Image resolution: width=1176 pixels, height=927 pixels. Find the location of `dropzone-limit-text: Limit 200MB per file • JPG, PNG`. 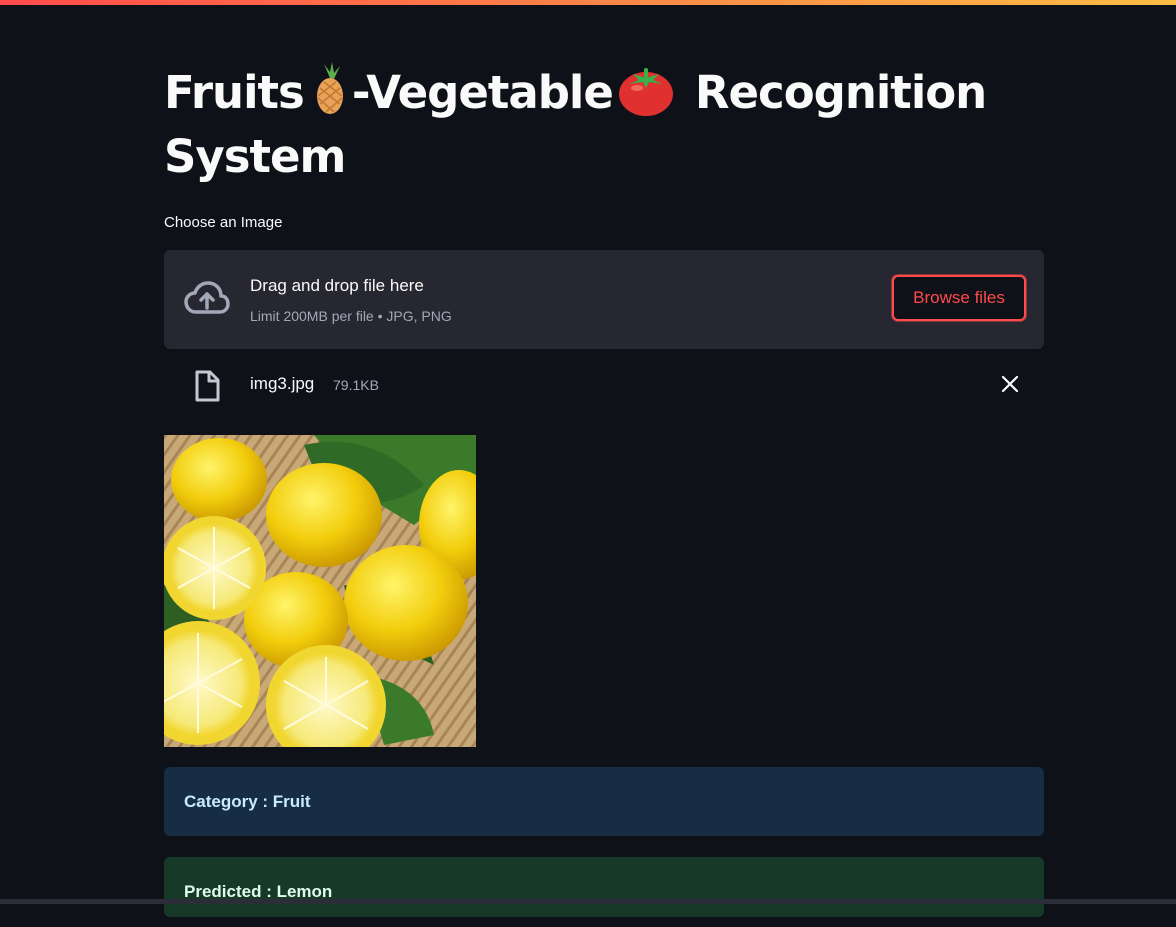

dropzone-limit-text: Limit 200MB per file • JPG, PNG is located at coordinates (351, 316).